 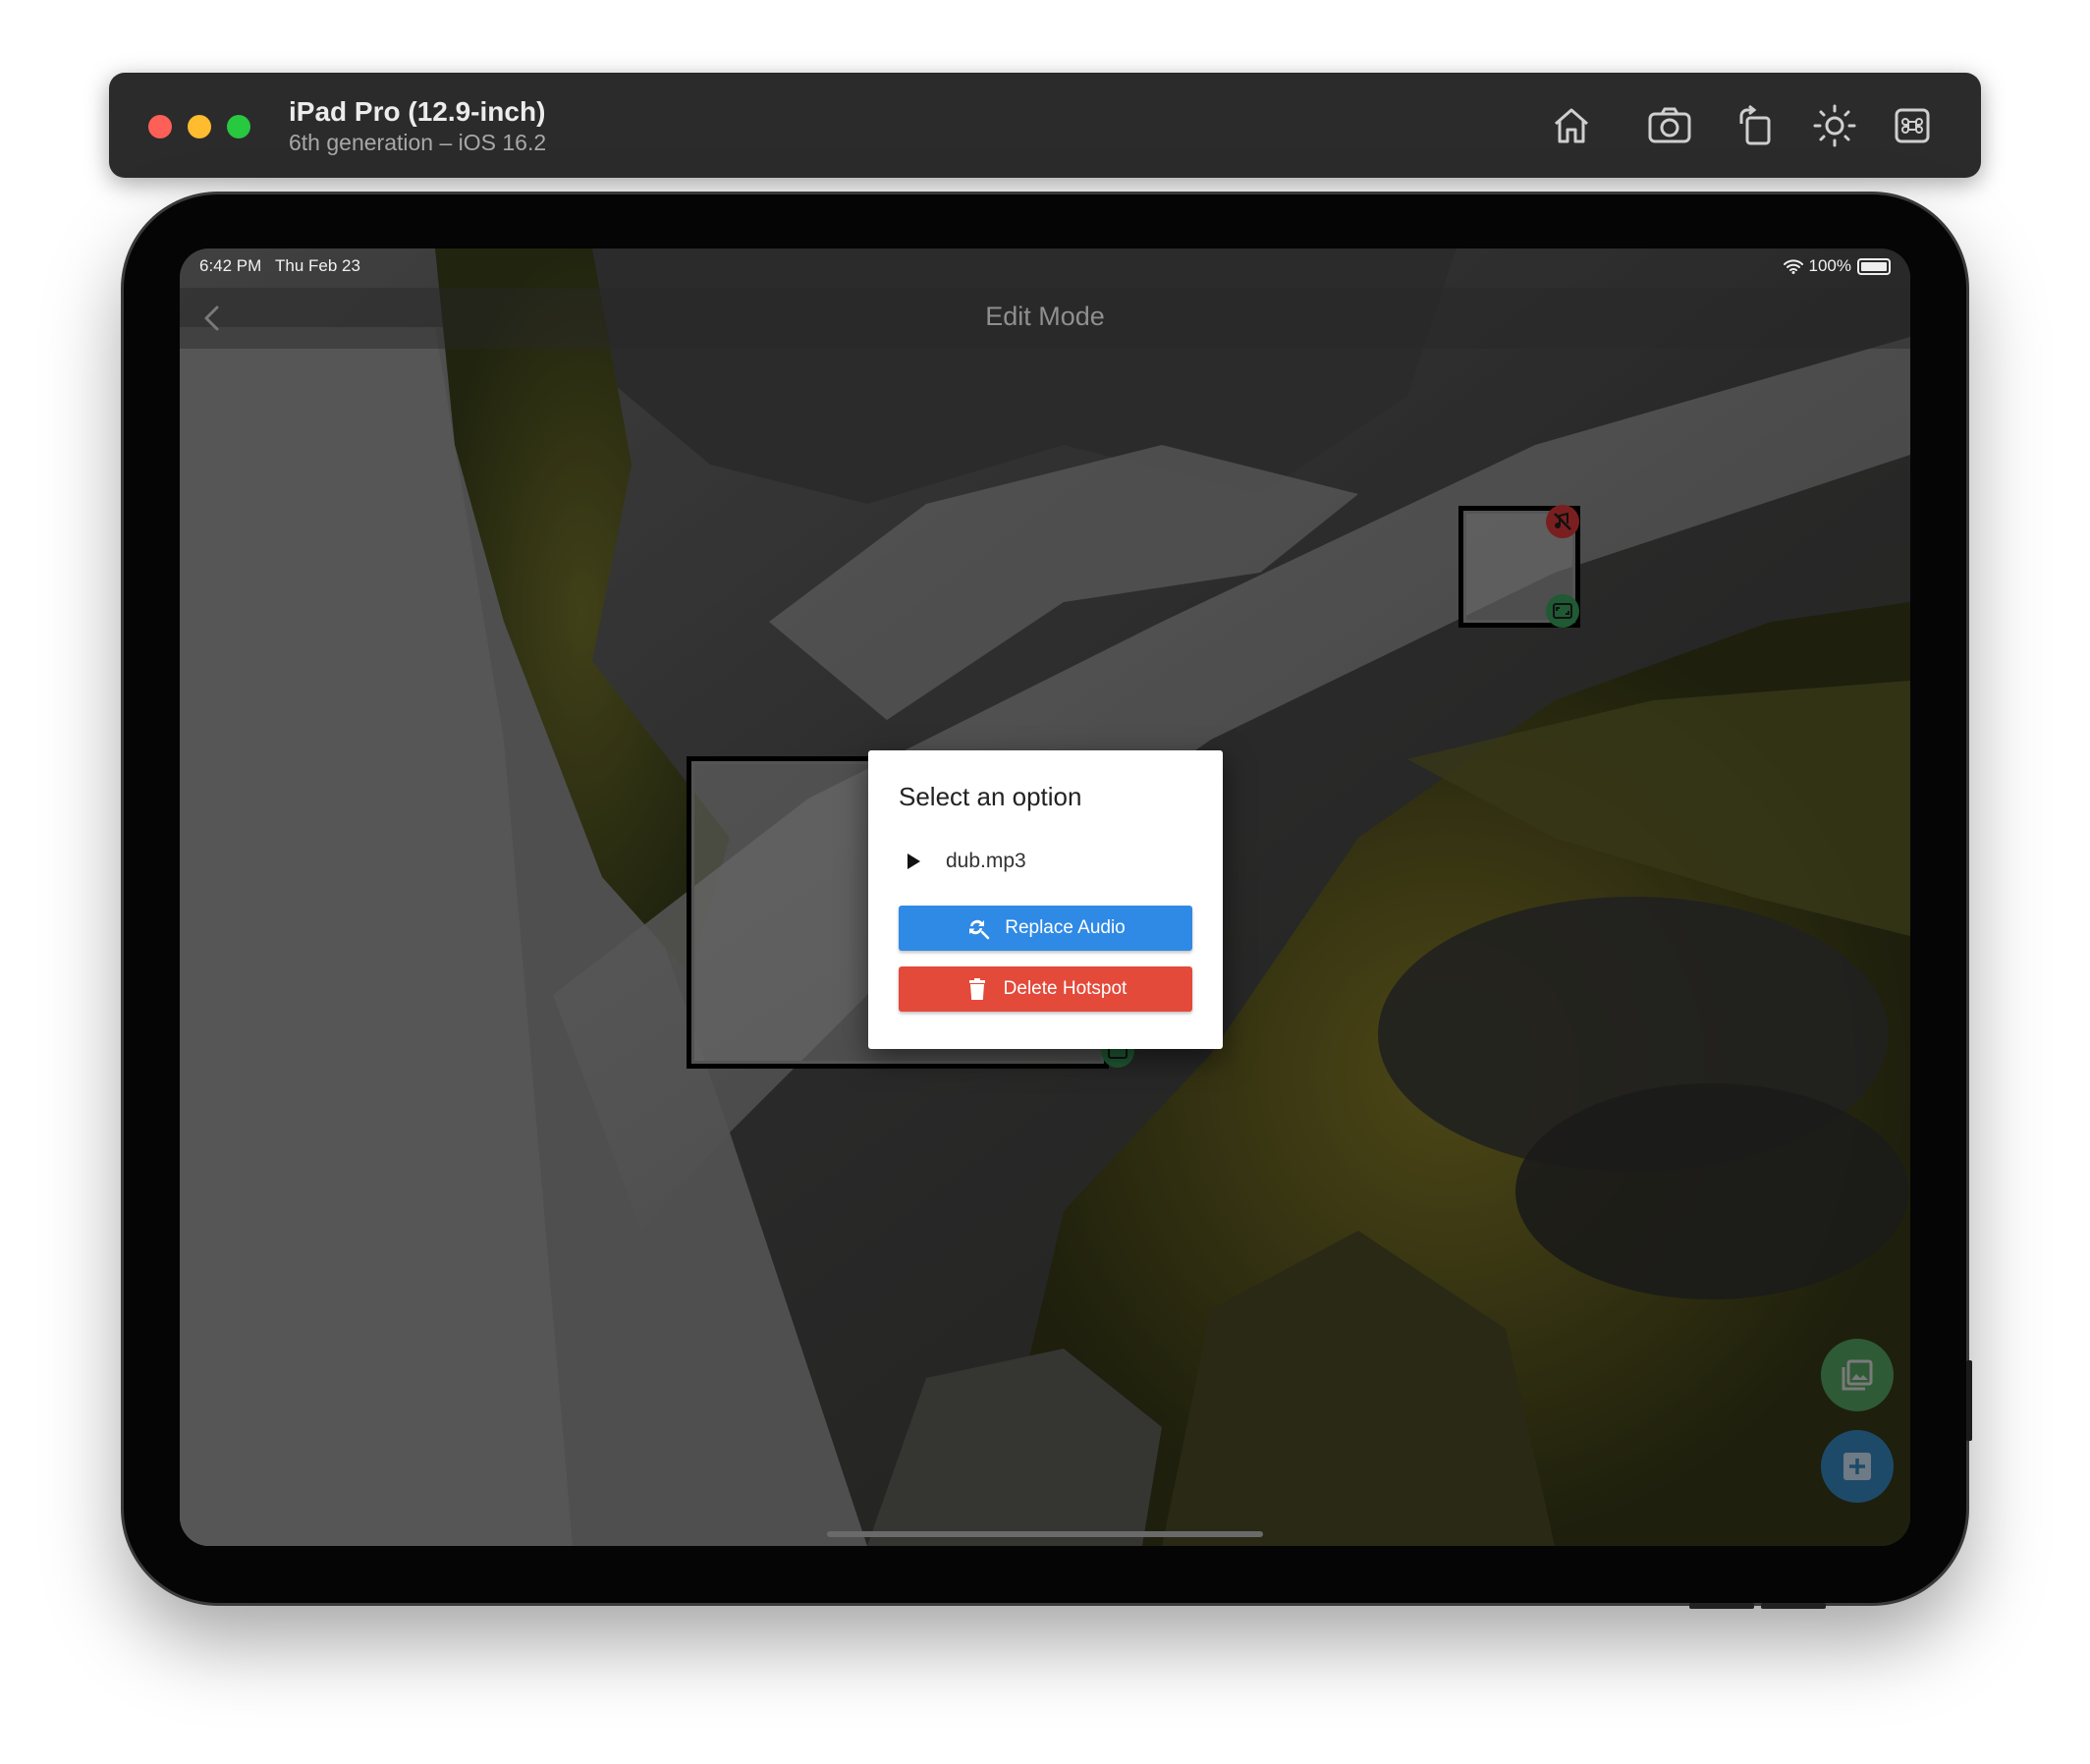 I want to click on appearance-icon, so click(x=1834, y=125).